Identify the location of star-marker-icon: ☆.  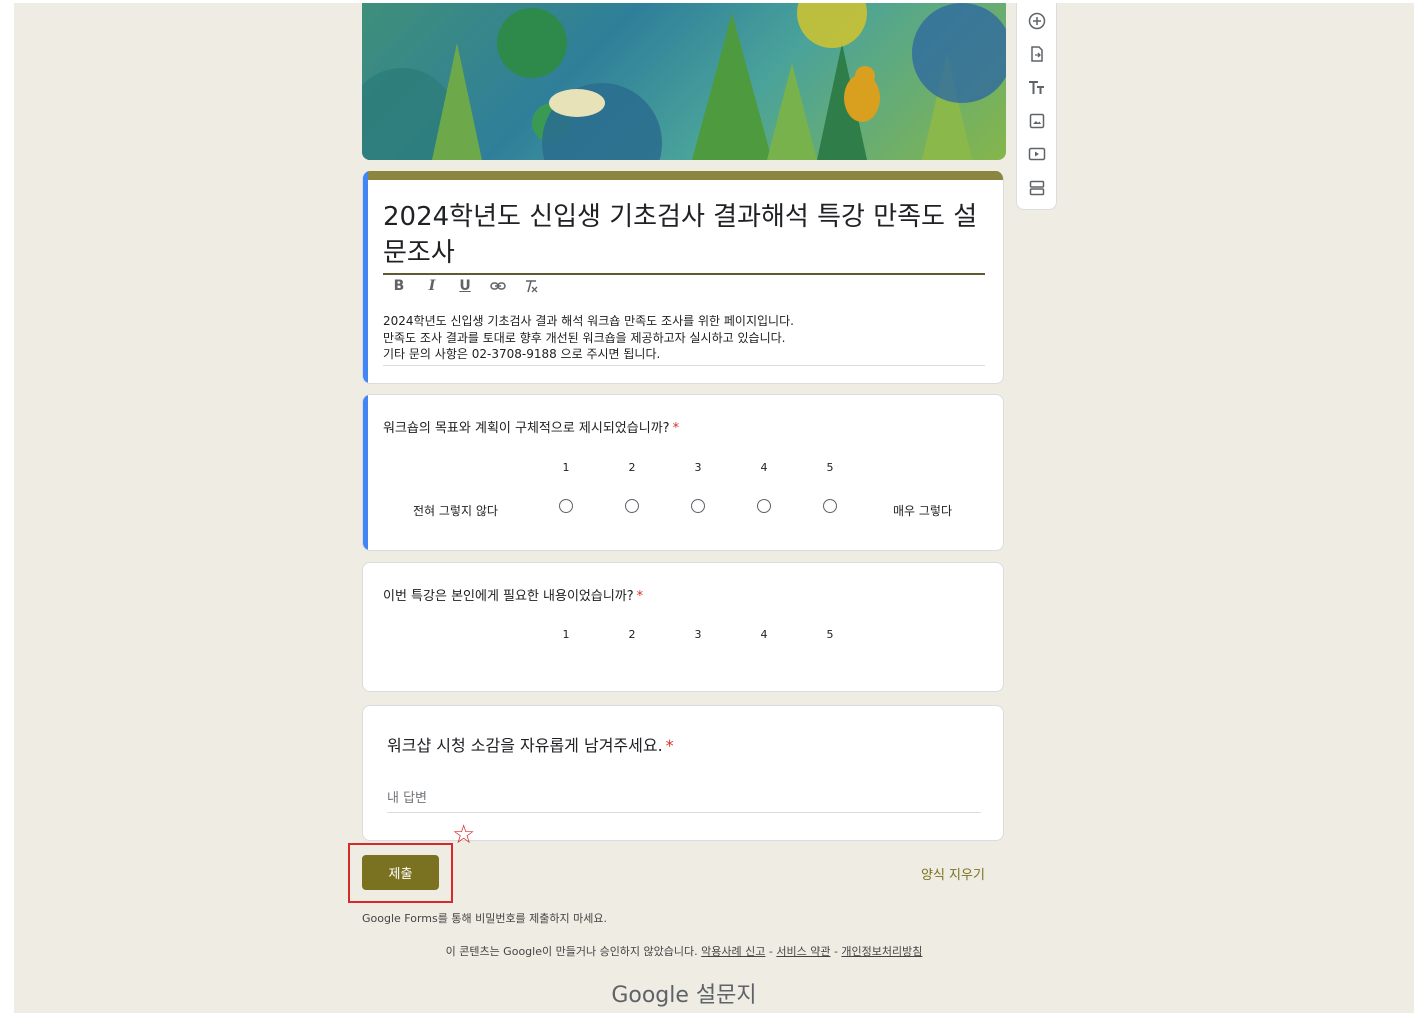
(464, 835).